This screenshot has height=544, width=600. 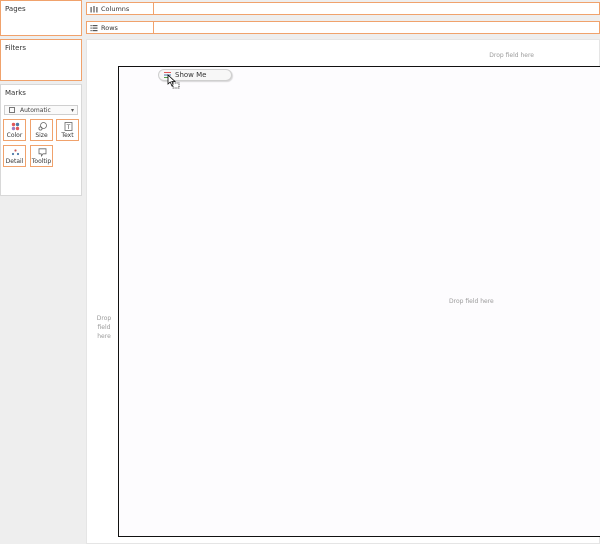 I want to click on rows-drop-text: Drop field here, so click(x=104, y=327).